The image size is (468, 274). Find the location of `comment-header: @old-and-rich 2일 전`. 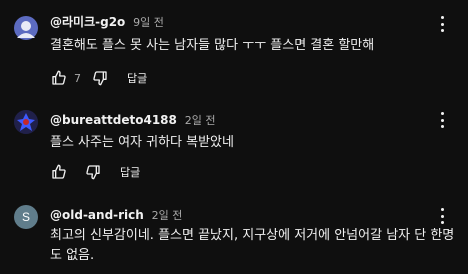

comment-header: @old-and-rich 2일 전 is located at coordinates (116, 215).